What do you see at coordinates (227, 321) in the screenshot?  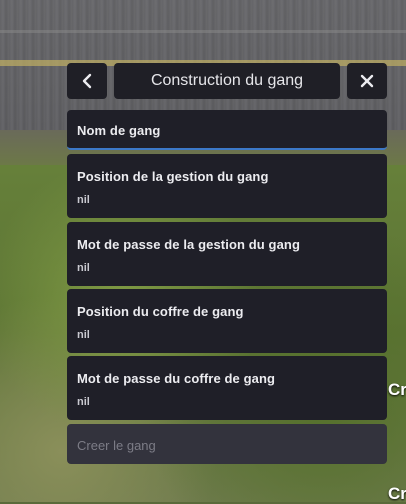 I see `menu-item-chest-position: Position du coffre de gang nil` at bounding box center [227, 321].